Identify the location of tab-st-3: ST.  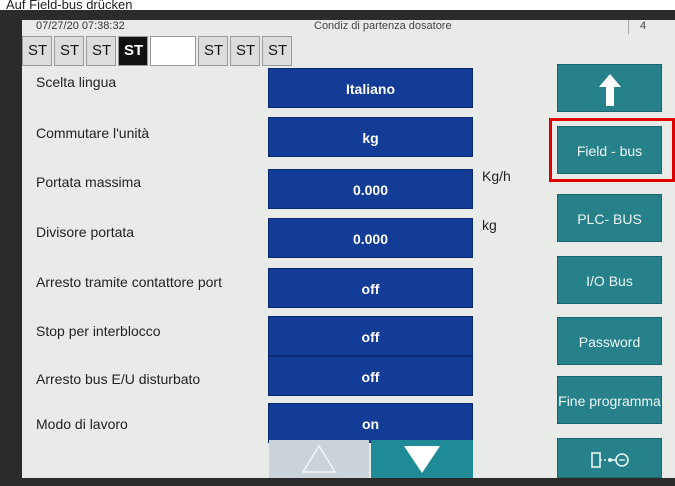
(101, 51).